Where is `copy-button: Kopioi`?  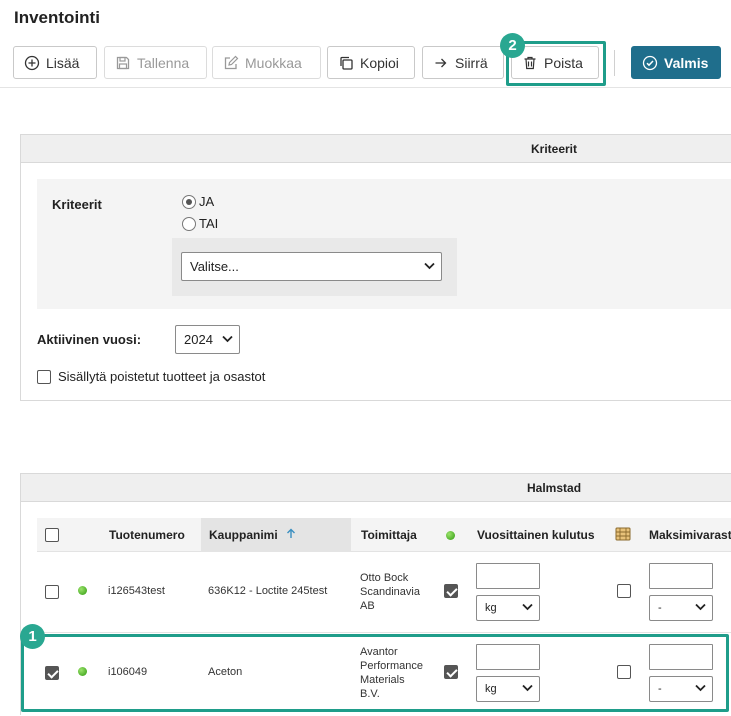 copy-button: Kopioi is located at coordinates (371, 62).